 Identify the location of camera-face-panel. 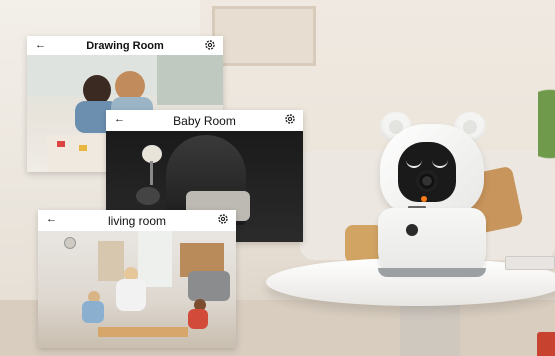
(427, 172).